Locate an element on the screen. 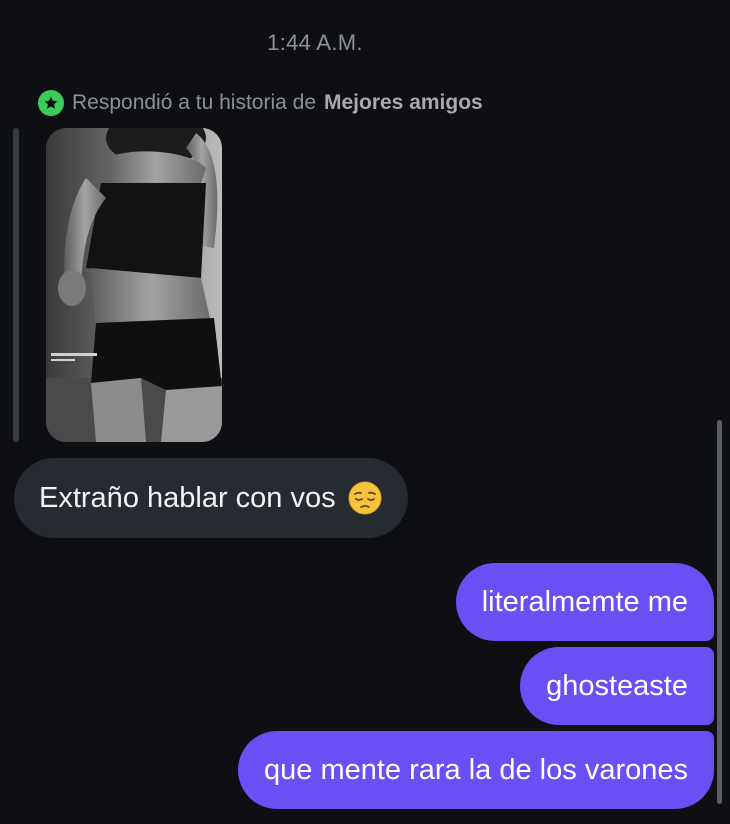  reply-header-prefix: Respondió a tu historia de is located at coordinates (194, 102).